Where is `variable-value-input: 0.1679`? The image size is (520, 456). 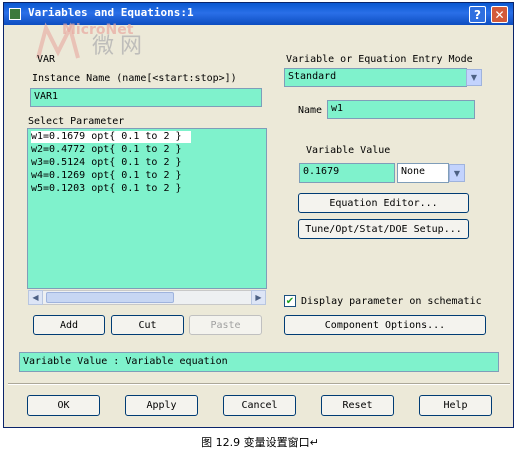
variable-value-input: 0.1679 is located at coordinates (347, 173).